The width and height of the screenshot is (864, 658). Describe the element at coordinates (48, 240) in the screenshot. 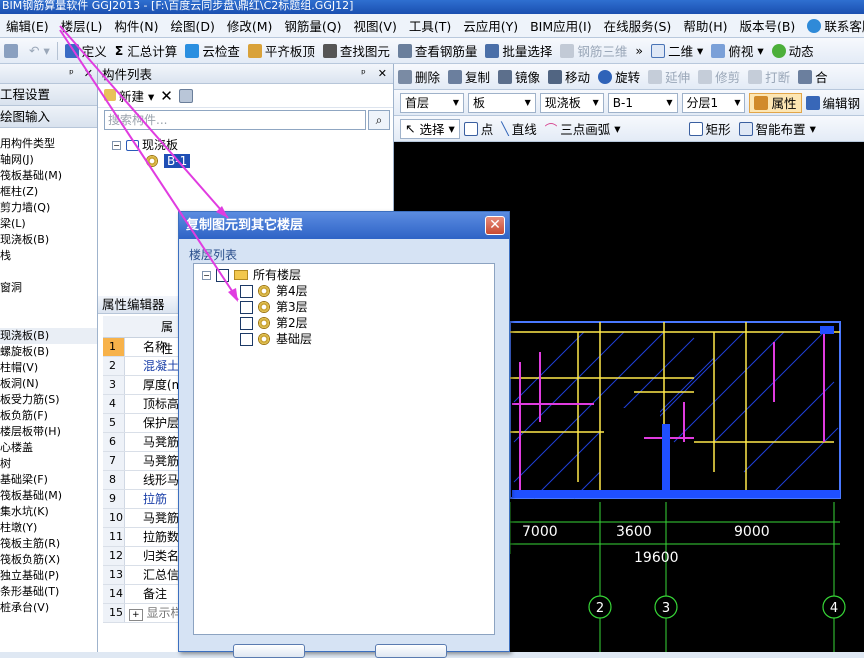

I see `tree-item: 现浇板(B)` at that location.